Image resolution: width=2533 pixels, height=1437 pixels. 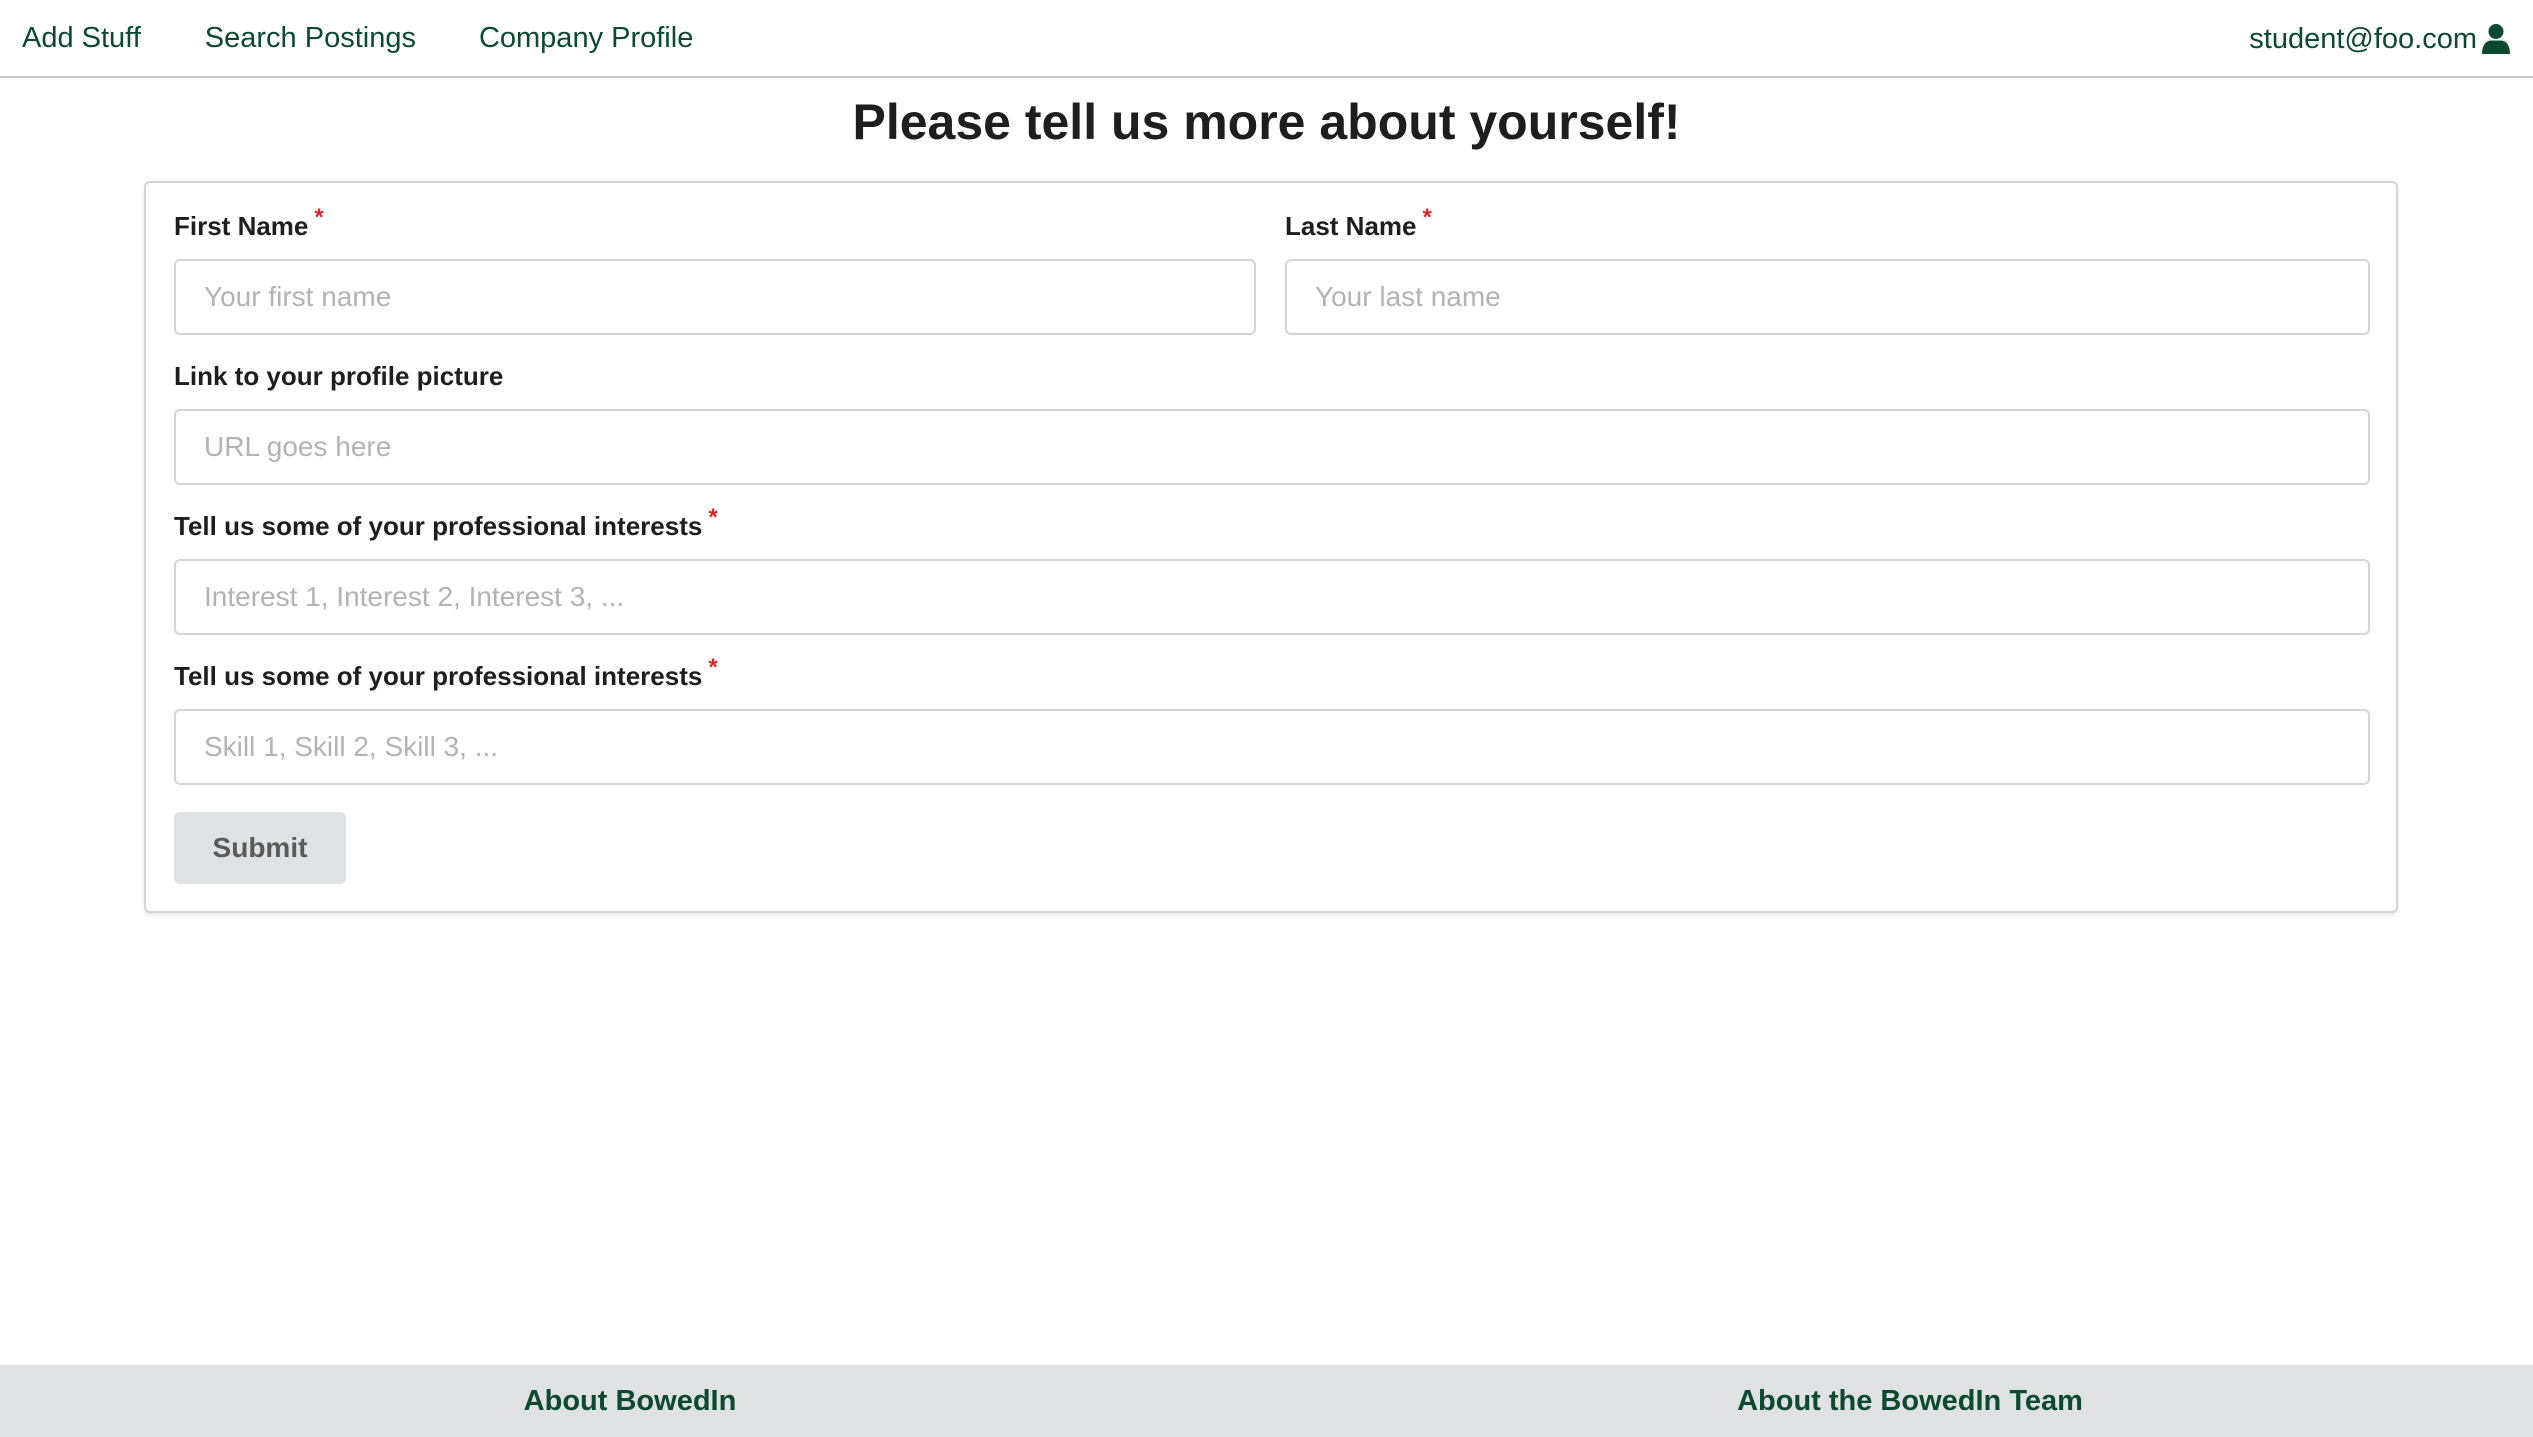 What do you see at coordinates (630, 1401) in the screenshot?
I see `footer-link-about: About BowedIn` at bounding box center [630, 1401].